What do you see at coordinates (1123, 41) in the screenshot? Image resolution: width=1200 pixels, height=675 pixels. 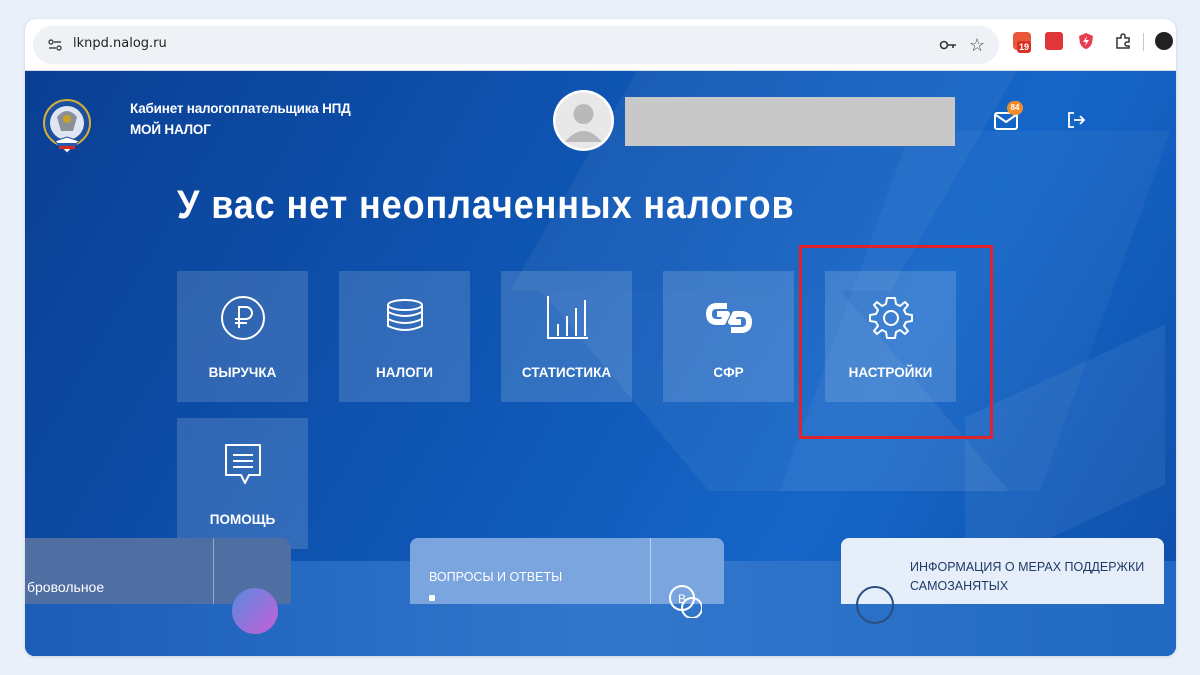 I see `puzzle-extensions-icon` at bounding box center [1123, 41].